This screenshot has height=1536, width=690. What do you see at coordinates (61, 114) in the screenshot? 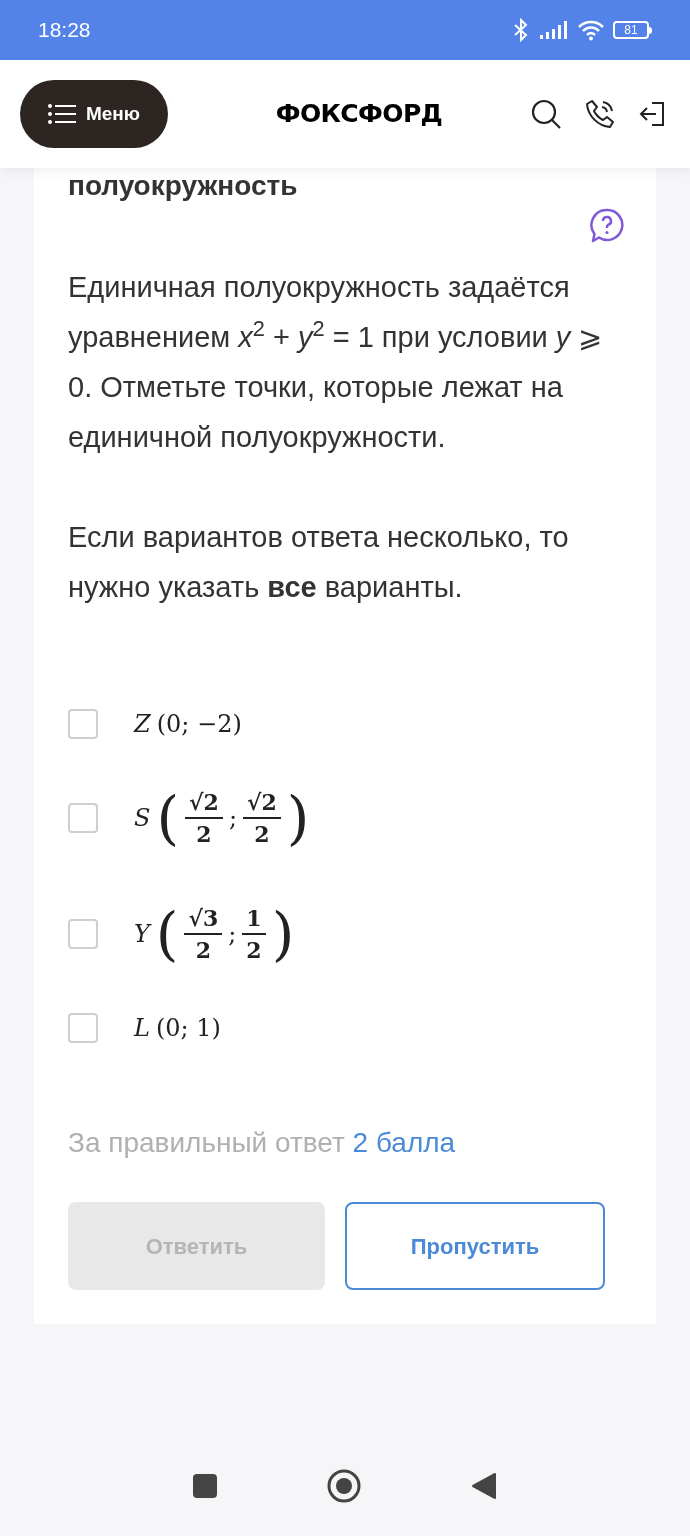
I see `menu-icon` at bounding box center [61, 114].